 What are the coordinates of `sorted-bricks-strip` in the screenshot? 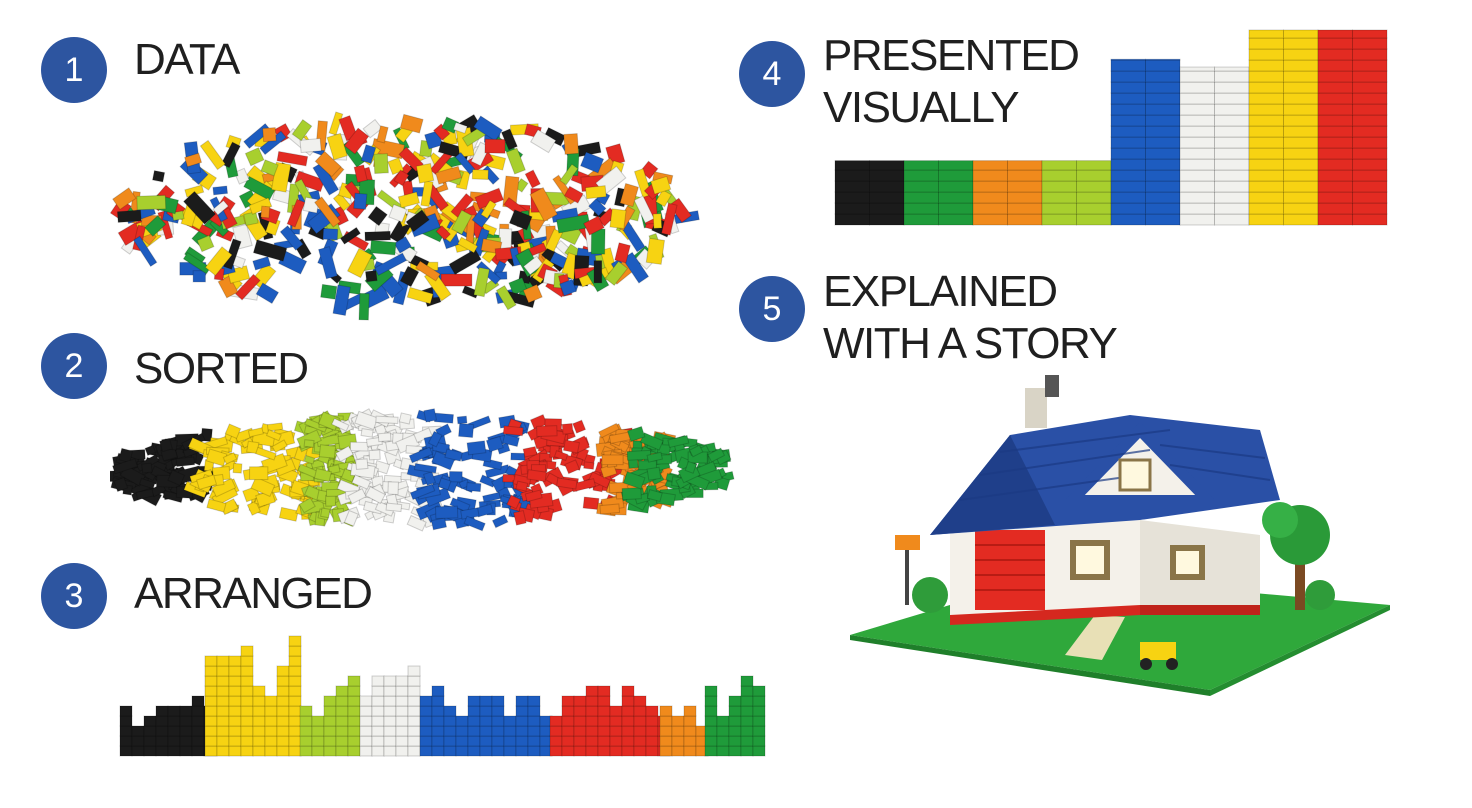 It's located at (425, 470).